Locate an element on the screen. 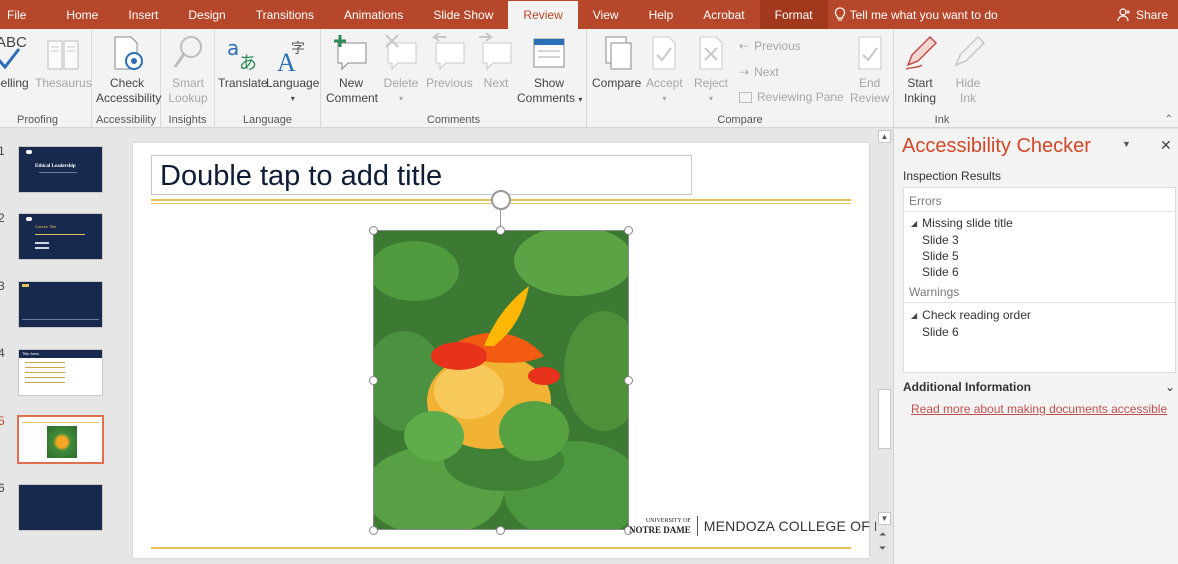 This screenshot has height=564, width=1178. svg-text: a is located at coordinates (233, 48).